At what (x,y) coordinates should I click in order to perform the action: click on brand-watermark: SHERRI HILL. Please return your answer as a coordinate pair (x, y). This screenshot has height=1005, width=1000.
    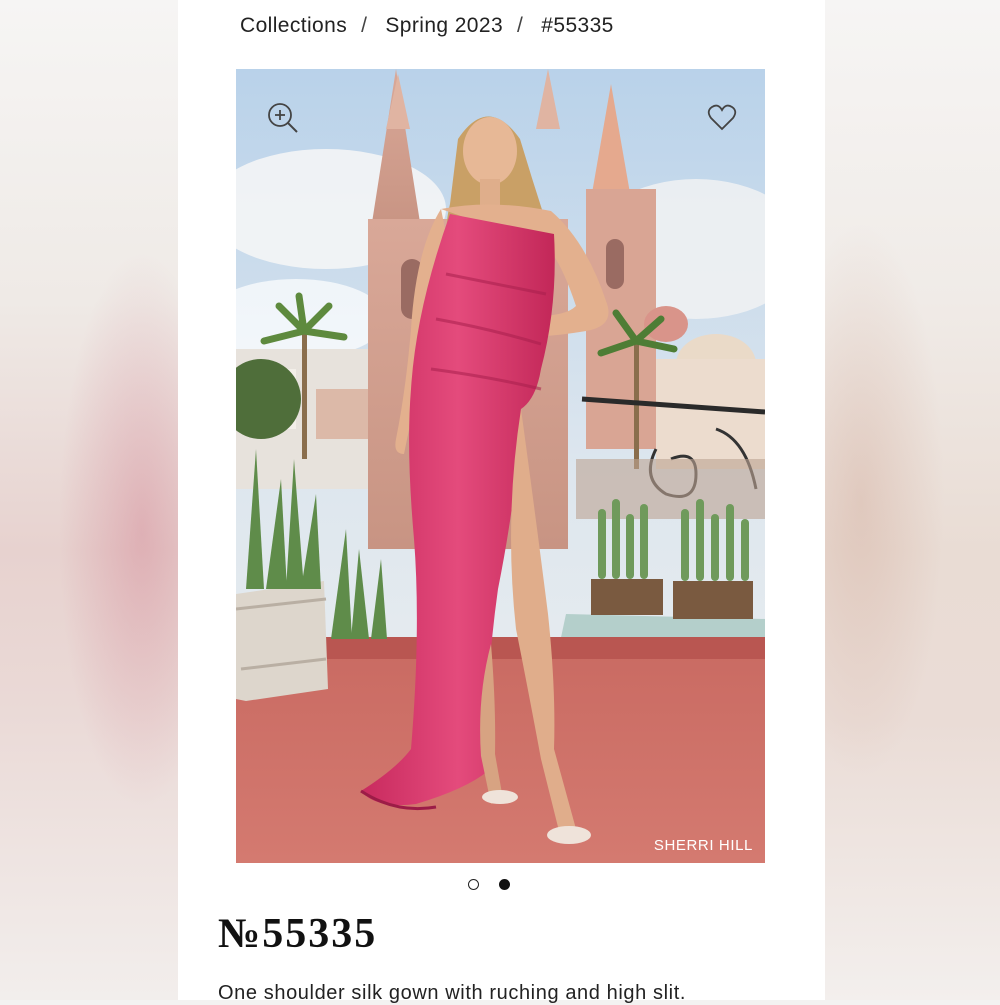
    Looking at the image, I should click on (703, 845).